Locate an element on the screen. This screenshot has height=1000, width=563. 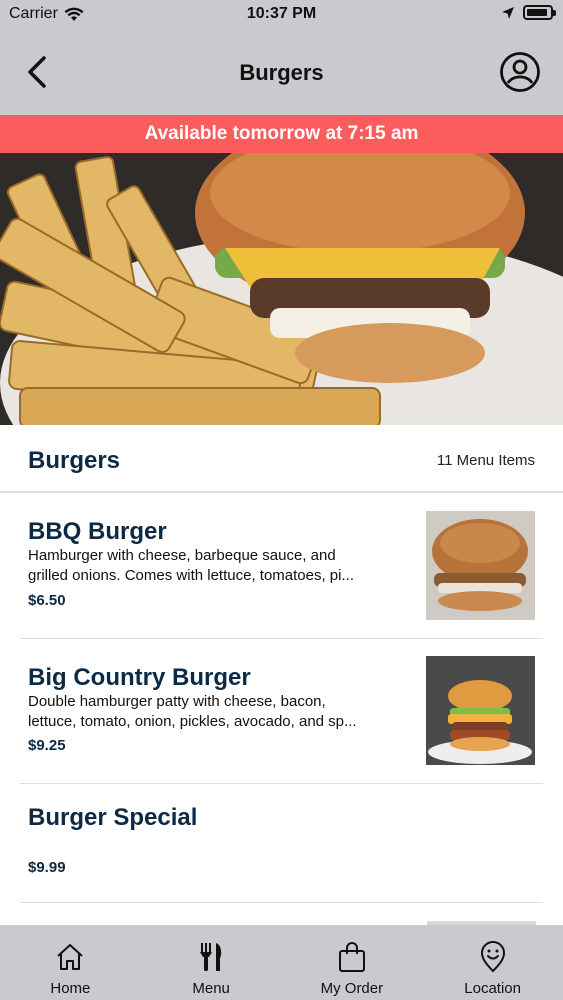
tab-label: My Order is located at coordinates (352, 988).